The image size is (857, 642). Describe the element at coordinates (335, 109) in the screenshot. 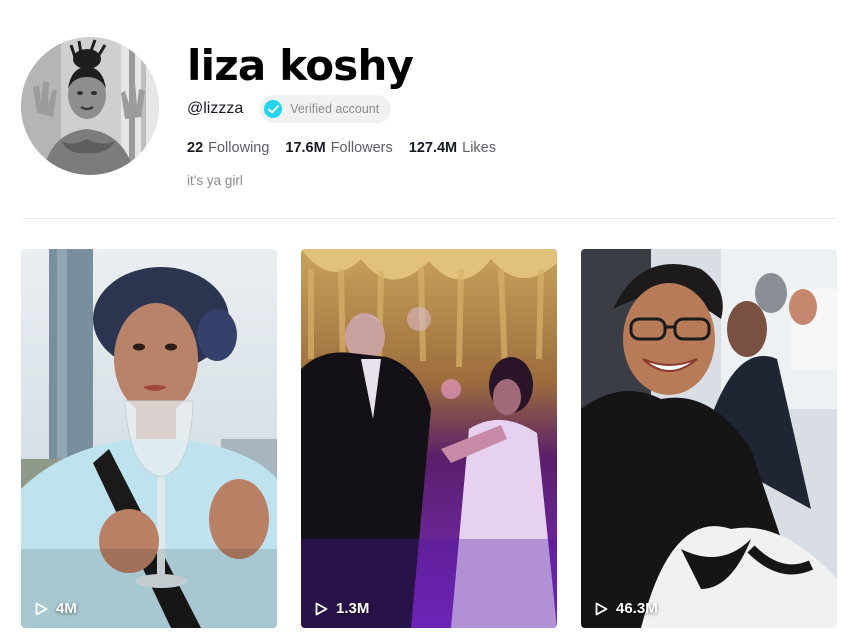

I see `verified-label: Verified account` at that location.